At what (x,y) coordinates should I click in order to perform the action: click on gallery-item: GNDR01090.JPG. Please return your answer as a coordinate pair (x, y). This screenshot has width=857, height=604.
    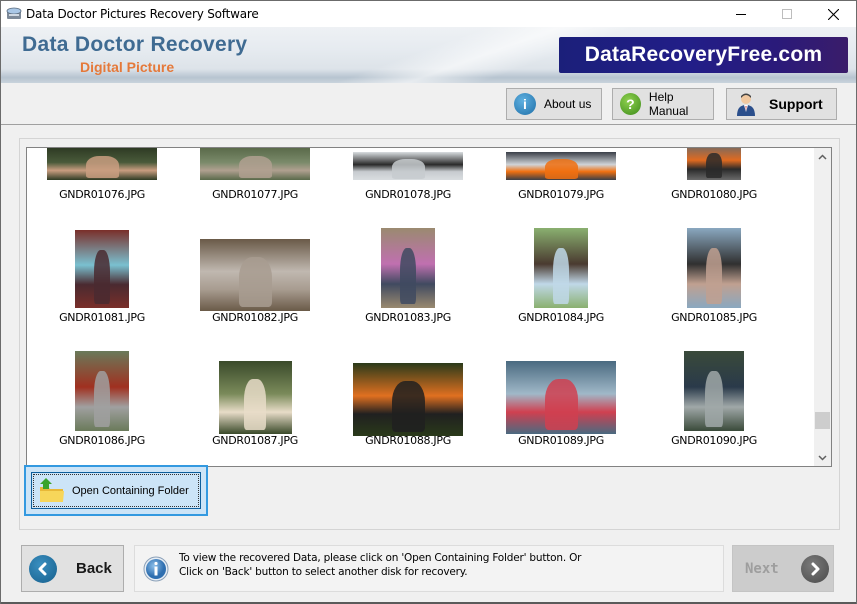
    Looking at the image, I should click on (714, 406).